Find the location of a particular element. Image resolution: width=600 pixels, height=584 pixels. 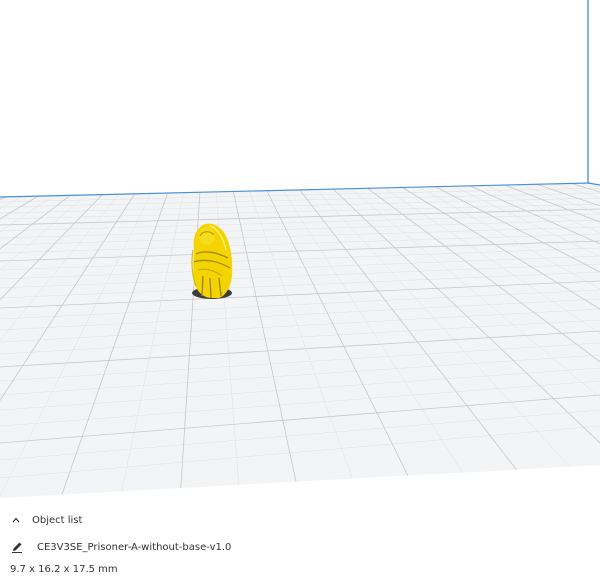

object-list-item: CE3V3SE_Prisoner-A-without-base-v1.0 is located at coordinates (120, 547).